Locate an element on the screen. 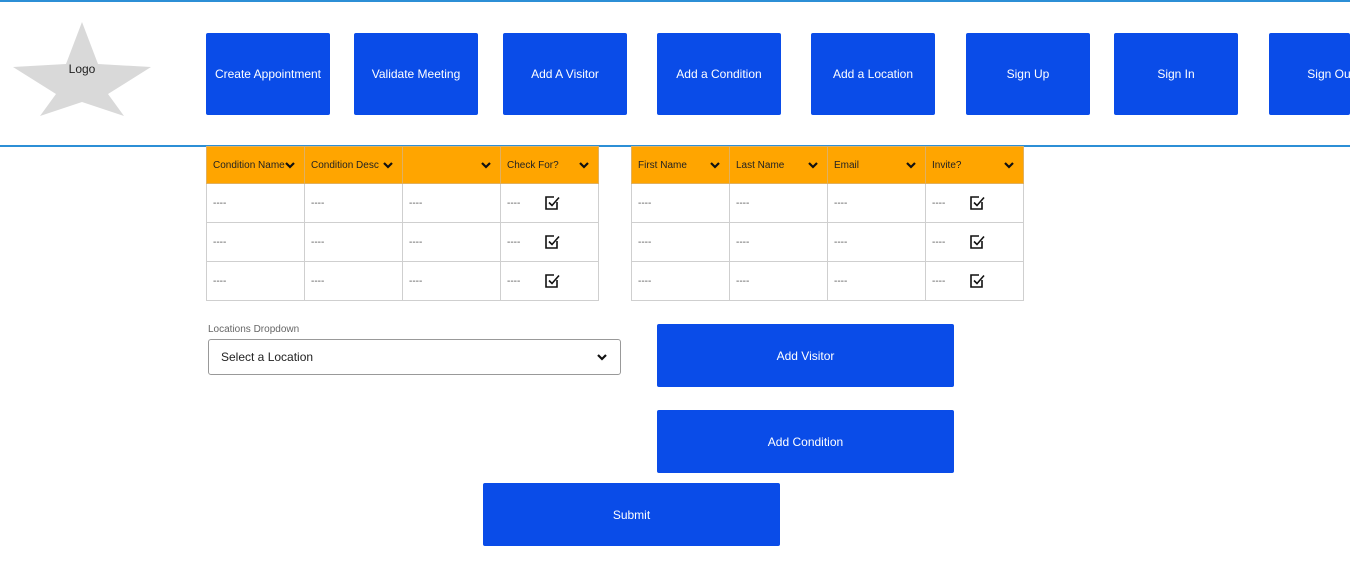 The height and width of the screenshot is (575, 1350). column-header-label: First Name is located at coordinates (662, 165).